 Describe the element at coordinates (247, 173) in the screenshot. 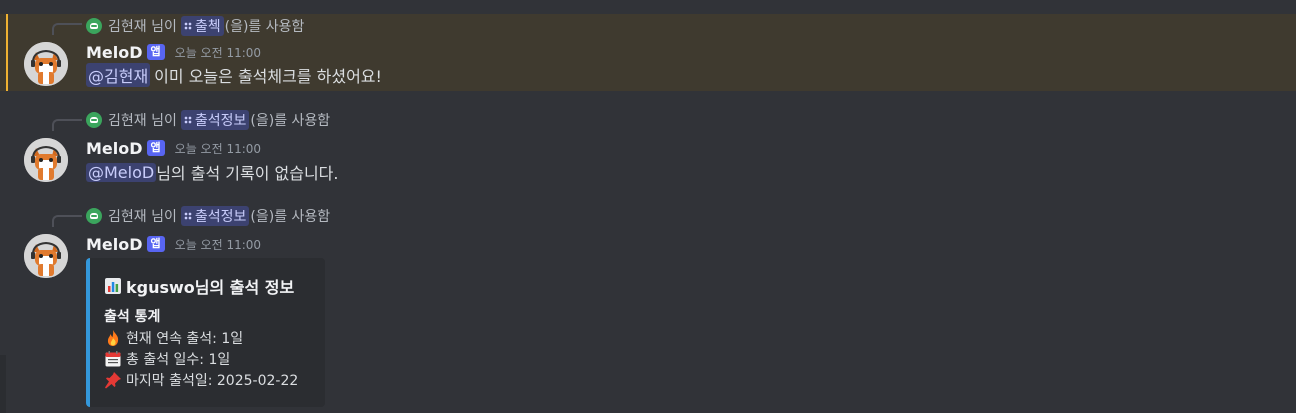

I see `message-text: 님의 출석 기록이 없습니다.` at that location.